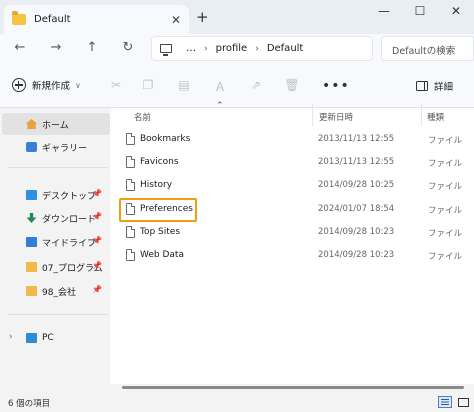  Describe the element at coordinates (166, 50) in the screenshot. I see `monitor-icon` at that location.